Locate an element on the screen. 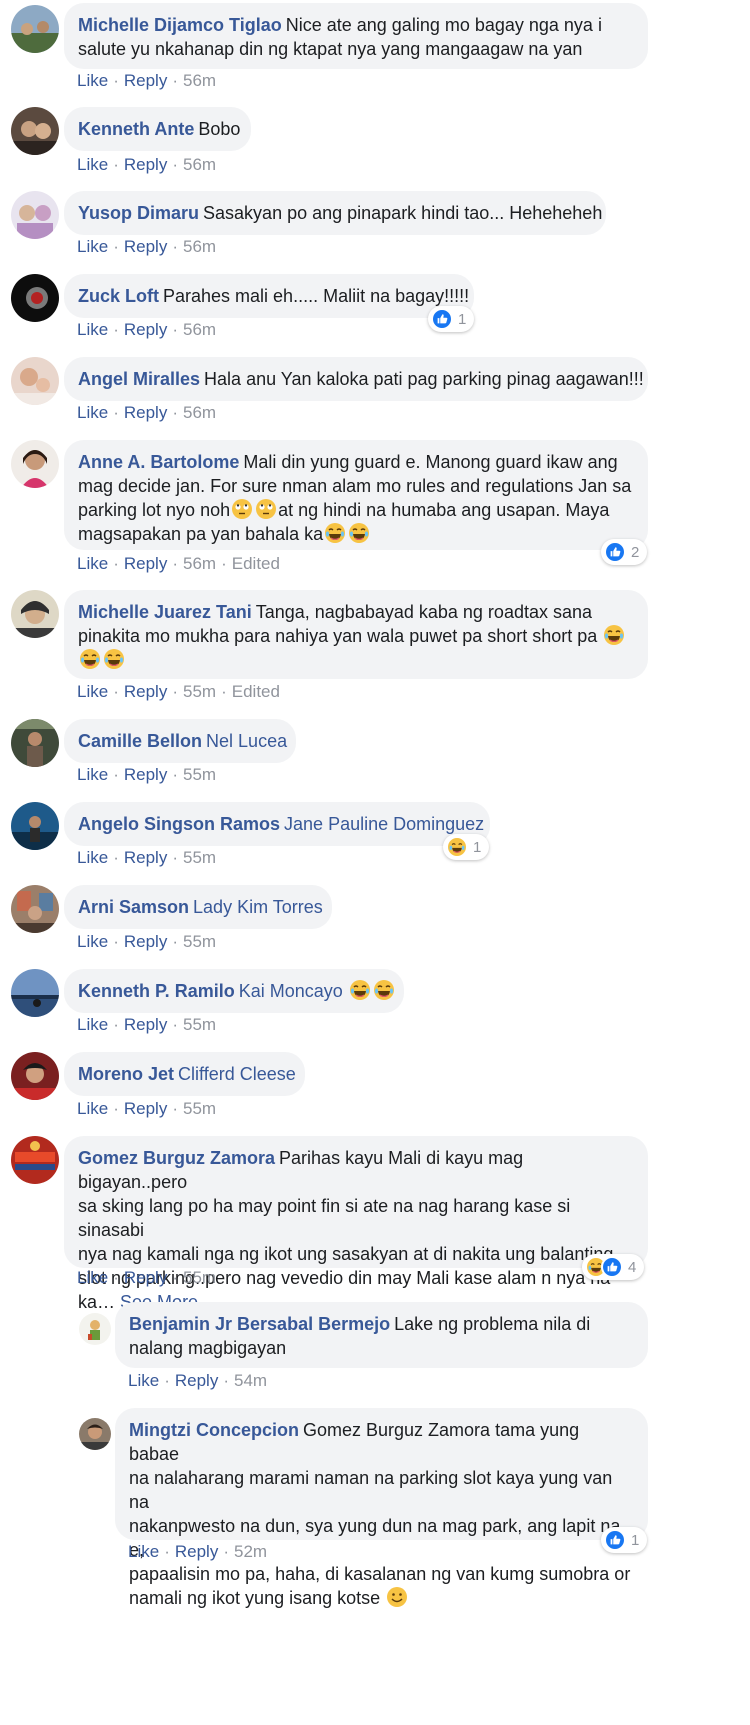 The height and width of the screenshot is (1725, 750). author-name: Michelle Juarez Tani is located at coordinates (165, 612).